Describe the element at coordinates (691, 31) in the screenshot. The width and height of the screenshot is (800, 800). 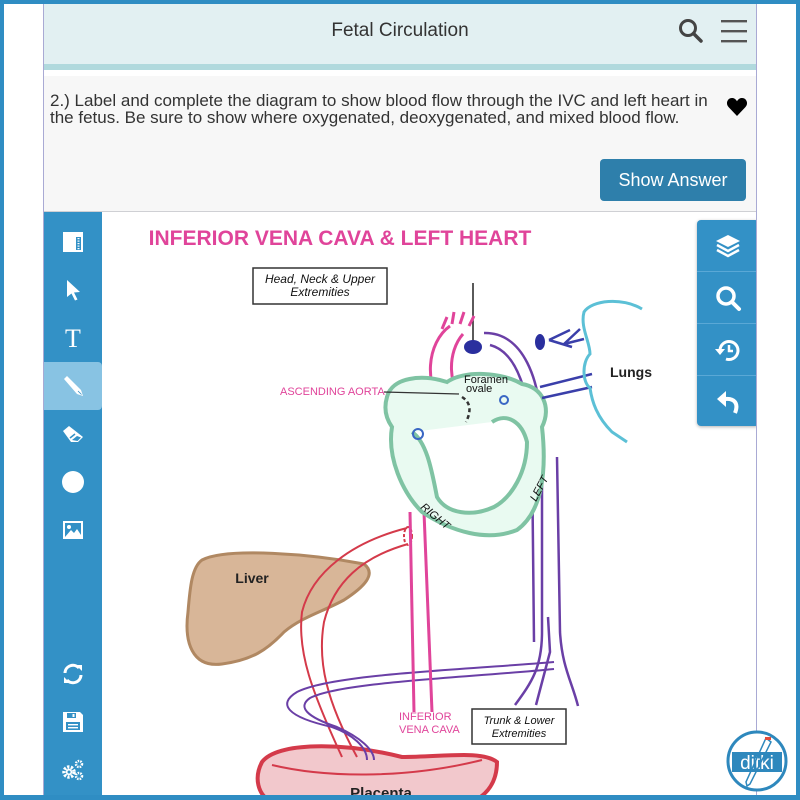
I see `search-icon` at that location.